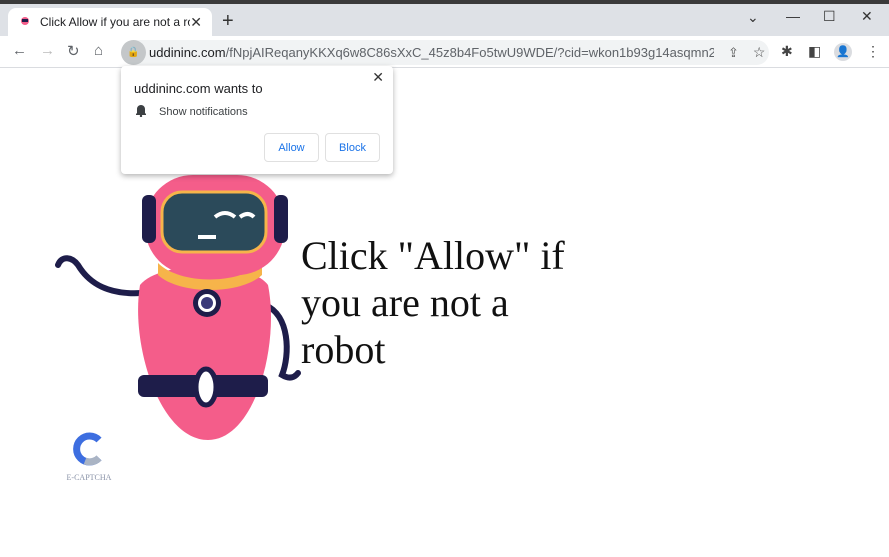 Image resolution: width=889 pixels, height=557 pixels. Describe the element at coordinates (214, 222) in the screenshot. I see `robot-visor` at that location.